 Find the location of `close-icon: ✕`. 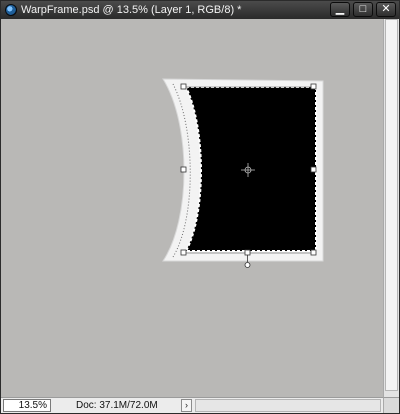

close-icon: ✕ is located at coordinates (386, 9).